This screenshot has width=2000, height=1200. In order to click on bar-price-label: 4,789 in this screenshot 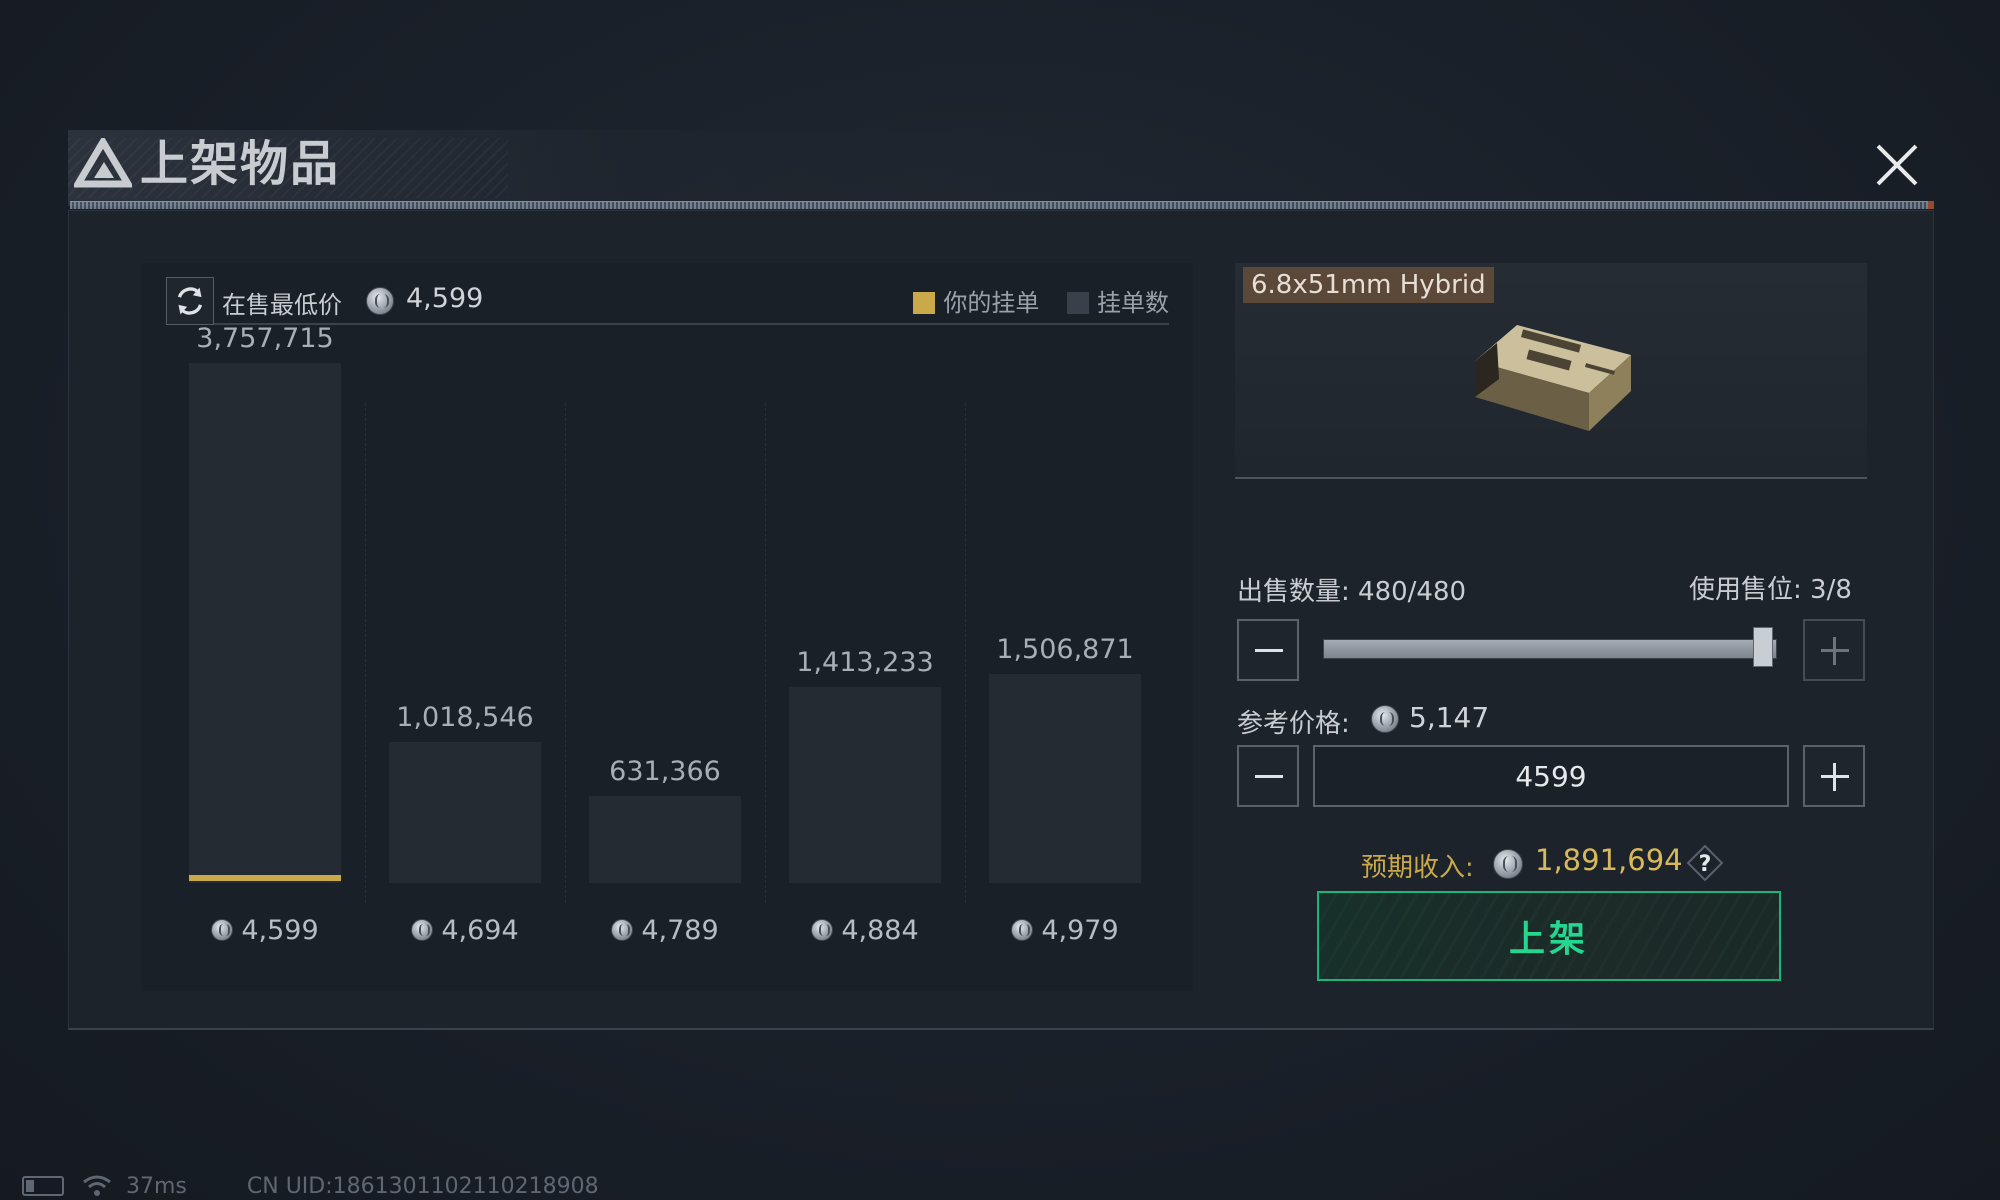, I will do `click(665, 930)`.